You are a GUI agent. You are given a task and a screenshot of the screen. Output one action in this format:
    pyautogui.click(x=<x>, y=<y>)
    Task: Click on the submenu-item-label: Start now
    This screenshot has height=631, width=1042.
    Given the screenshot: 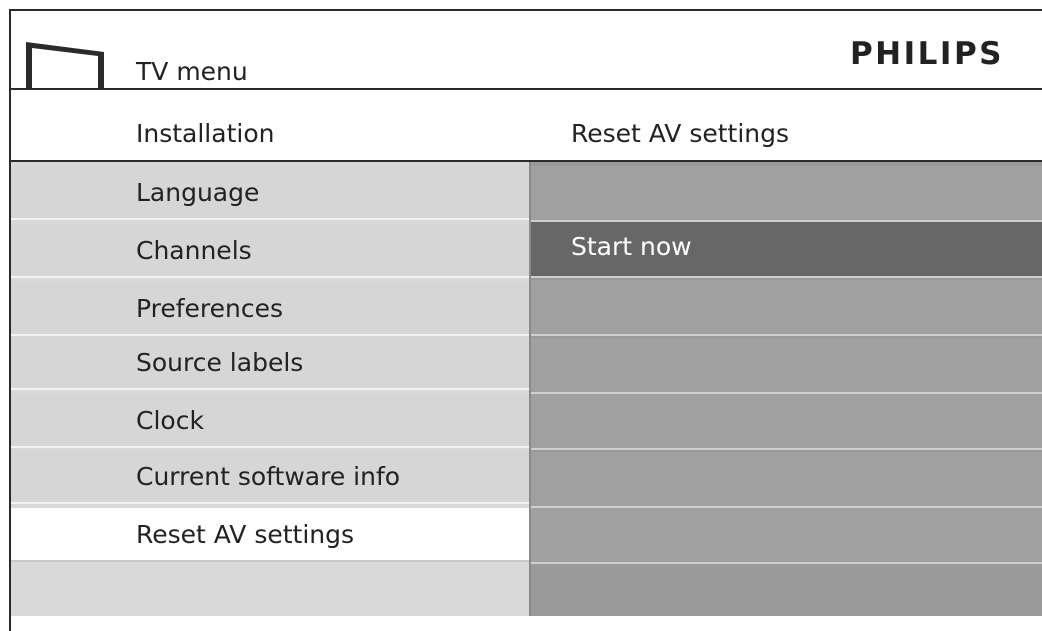 What is the action you would take?
    pyautogui.click(x=631, y=246)
    